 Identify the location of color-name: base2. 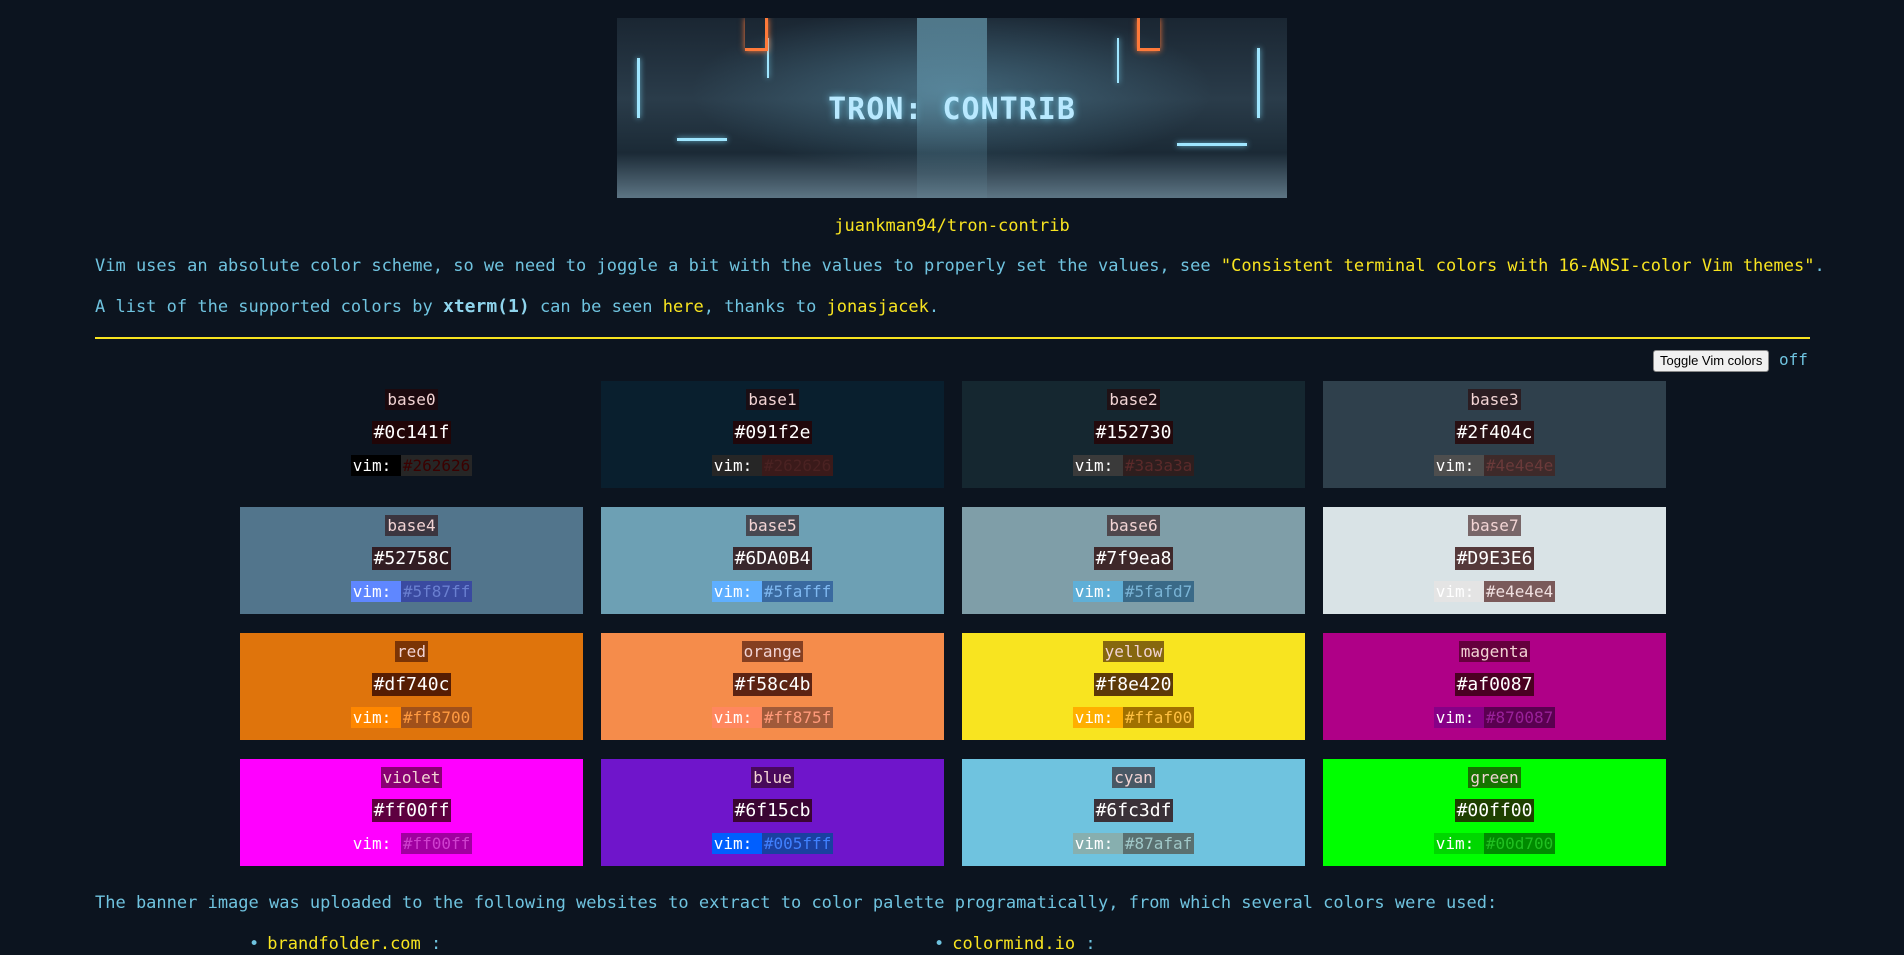
(1133, 399).